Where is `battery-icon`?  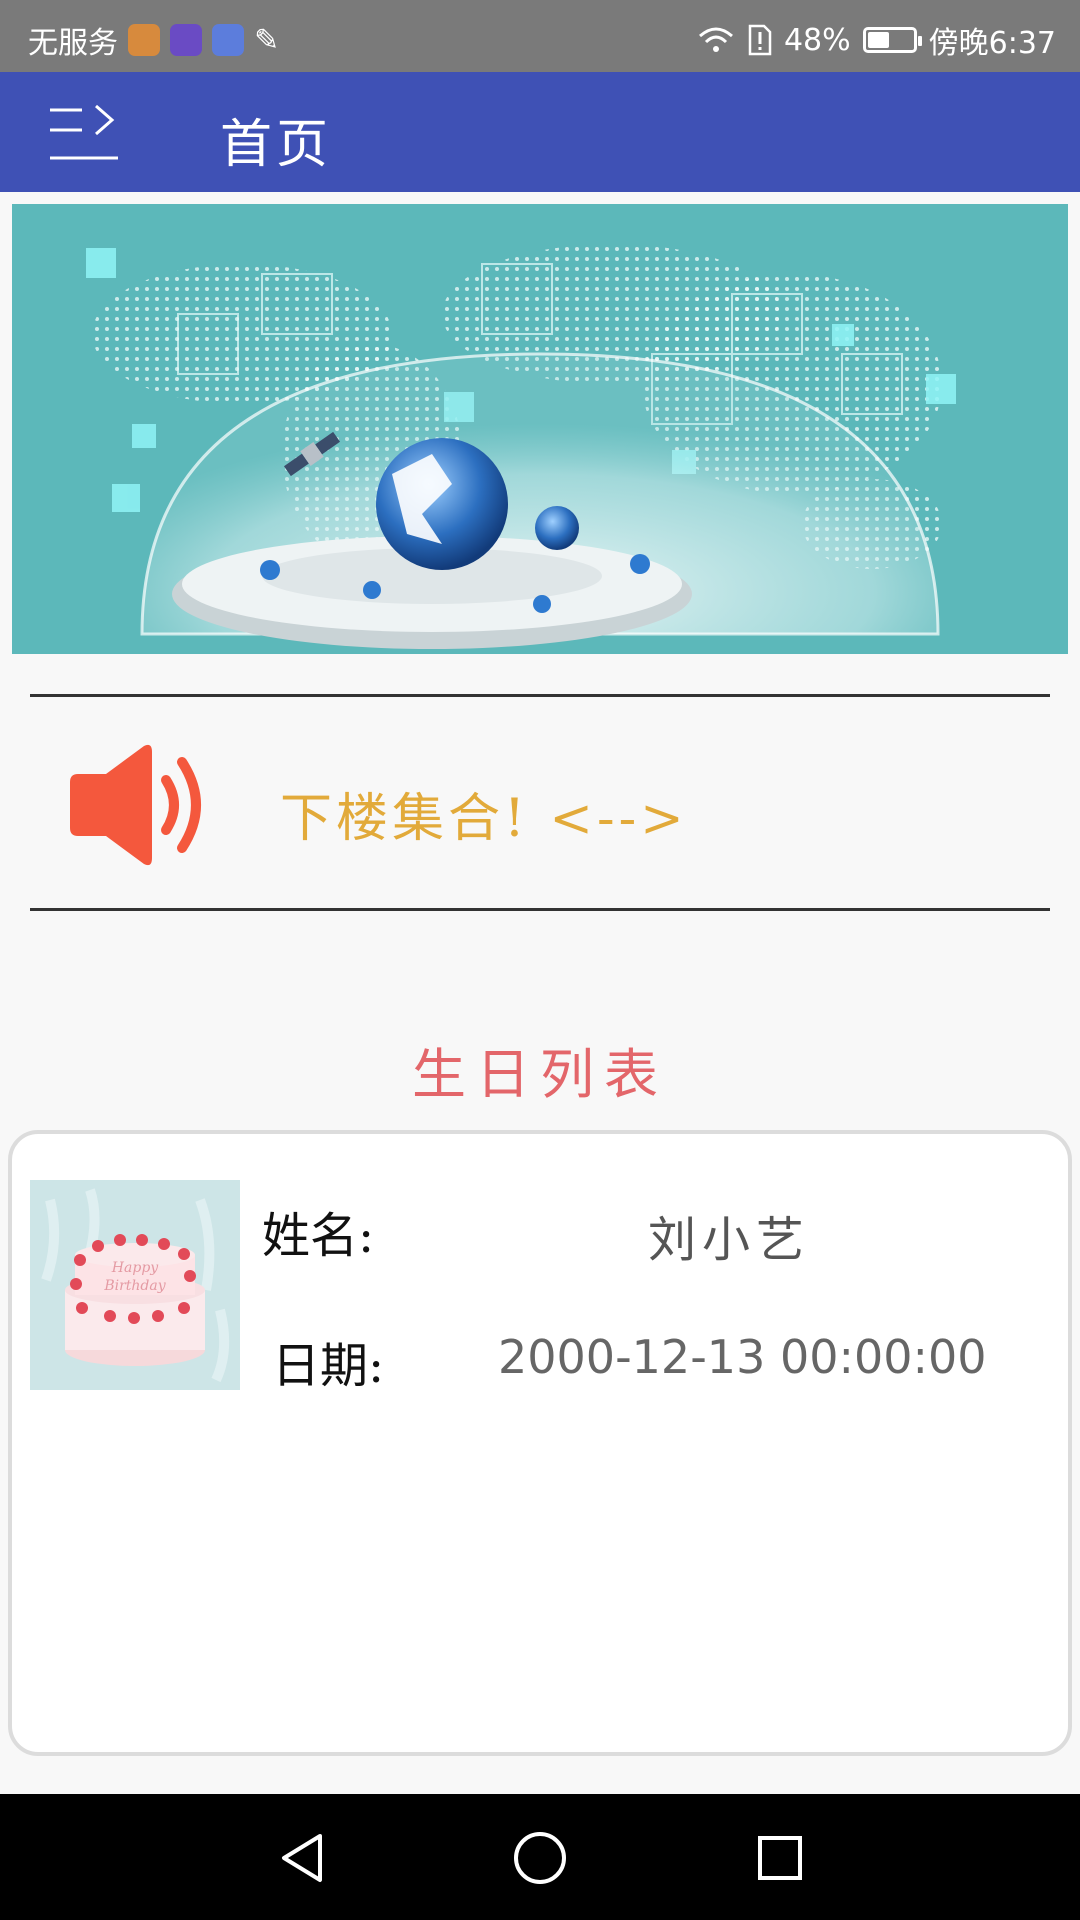
battery-icon is located at coordinates (892, 40).